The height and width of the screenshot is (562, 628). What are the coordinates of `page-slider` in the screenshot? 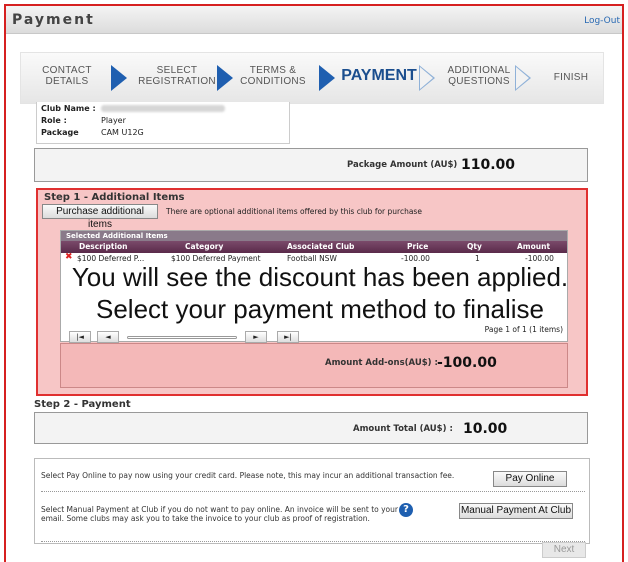 It's located at (182, 337).